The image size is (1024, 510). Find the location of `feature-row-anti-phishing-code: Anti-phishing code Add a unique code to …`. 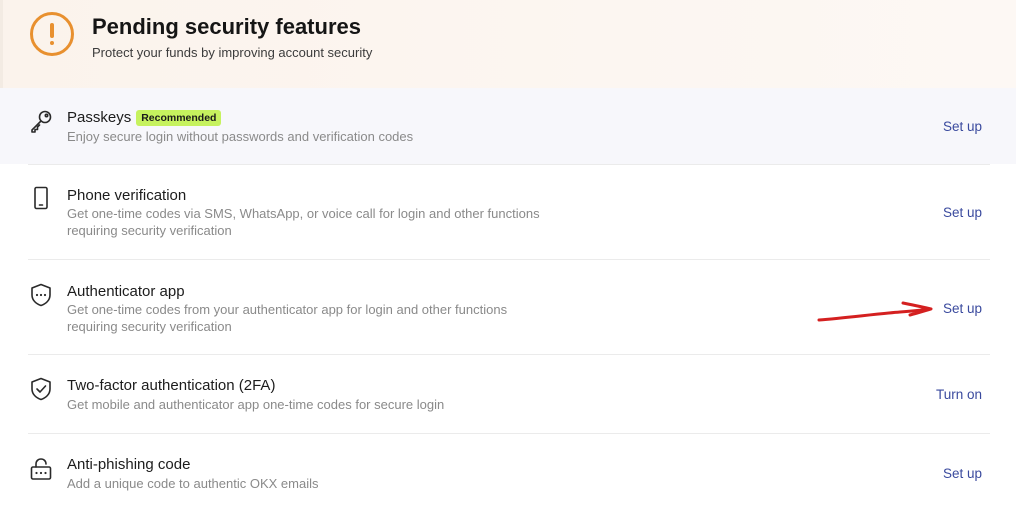

feature-row-anti-phishing-code: Anti-phishing code Add a unique code to … is located at coordinates (508, 472).